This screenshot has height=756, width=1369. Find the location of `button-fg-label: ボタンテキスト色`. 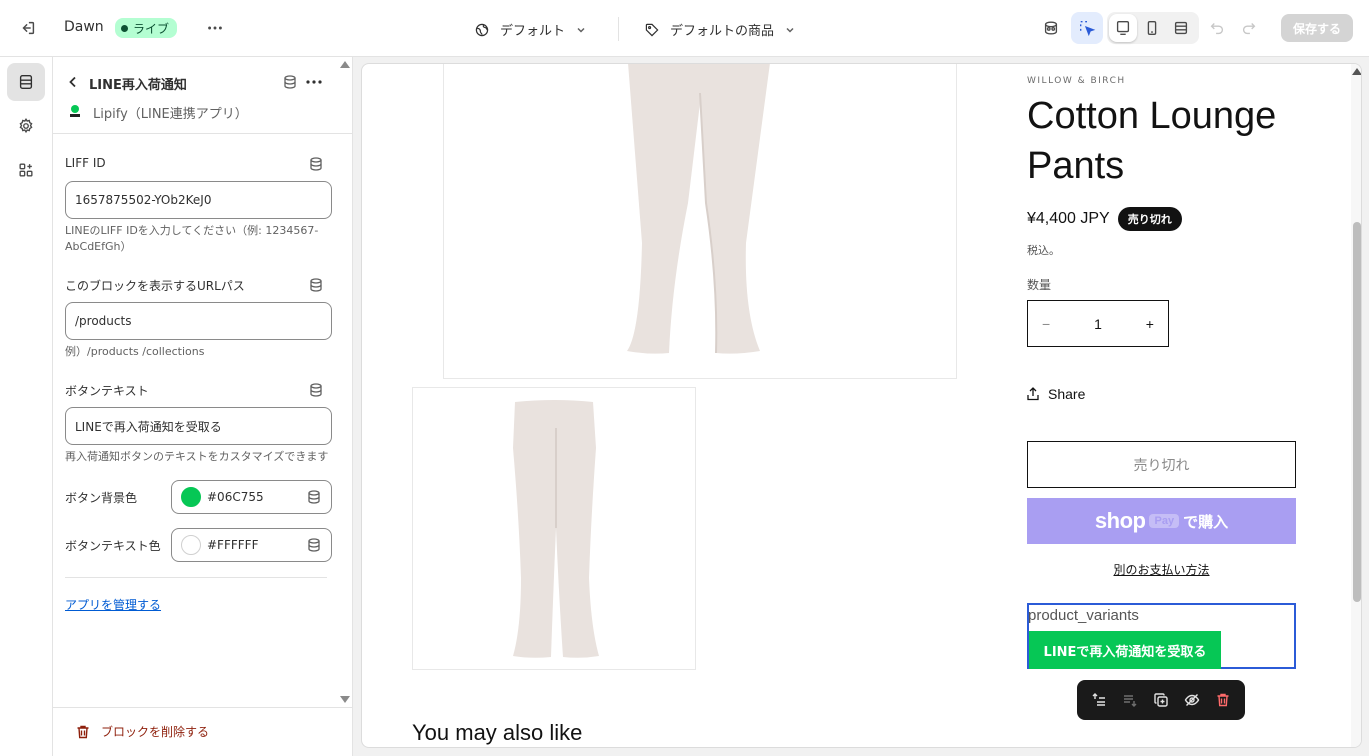

button-fg-label: ボタンテキスト色 is located at coordinates (113, 546).